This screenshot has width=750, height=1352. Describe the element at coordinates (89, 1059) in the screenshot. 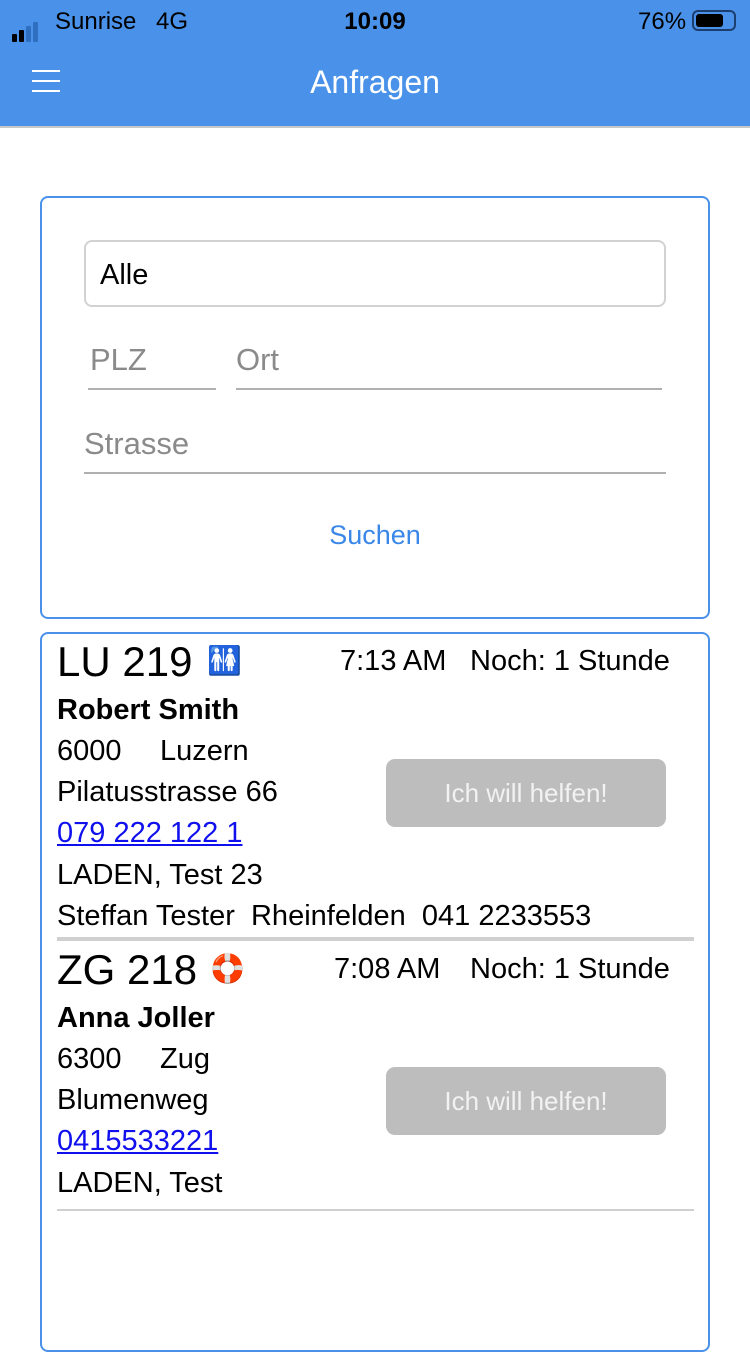

I see `request-plz: 6300` at that location.